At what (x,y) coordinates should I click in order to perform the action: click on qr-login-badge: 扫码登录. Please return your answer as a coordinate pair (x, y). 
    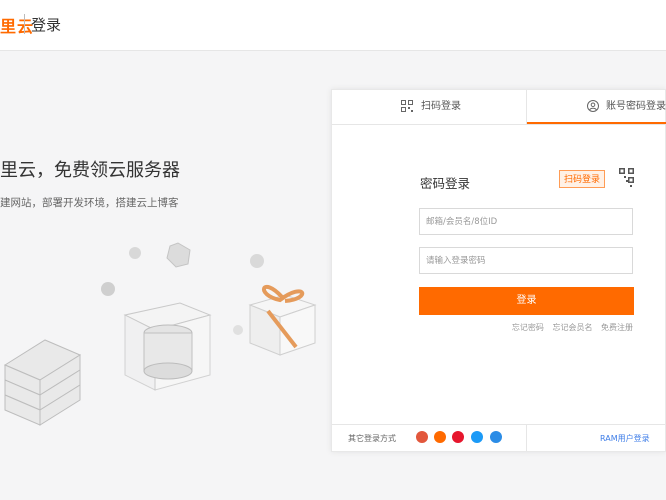
    Looking at the image, I should click on (582, 179).